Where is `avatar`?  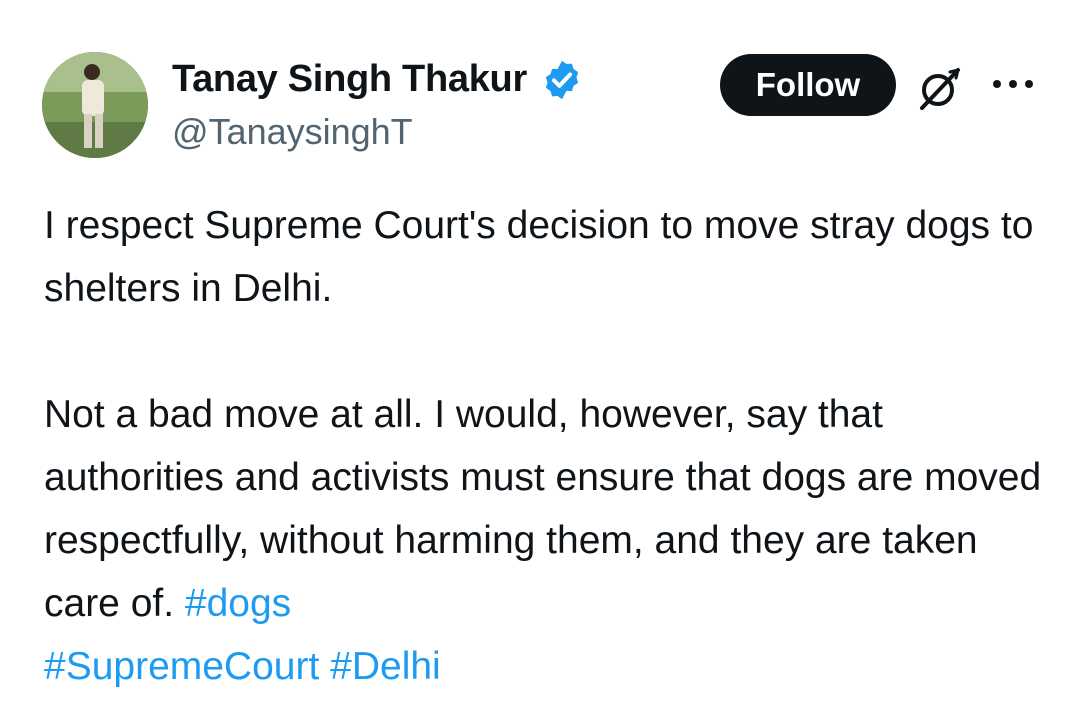
avatar is located at coordinates (95, 105).